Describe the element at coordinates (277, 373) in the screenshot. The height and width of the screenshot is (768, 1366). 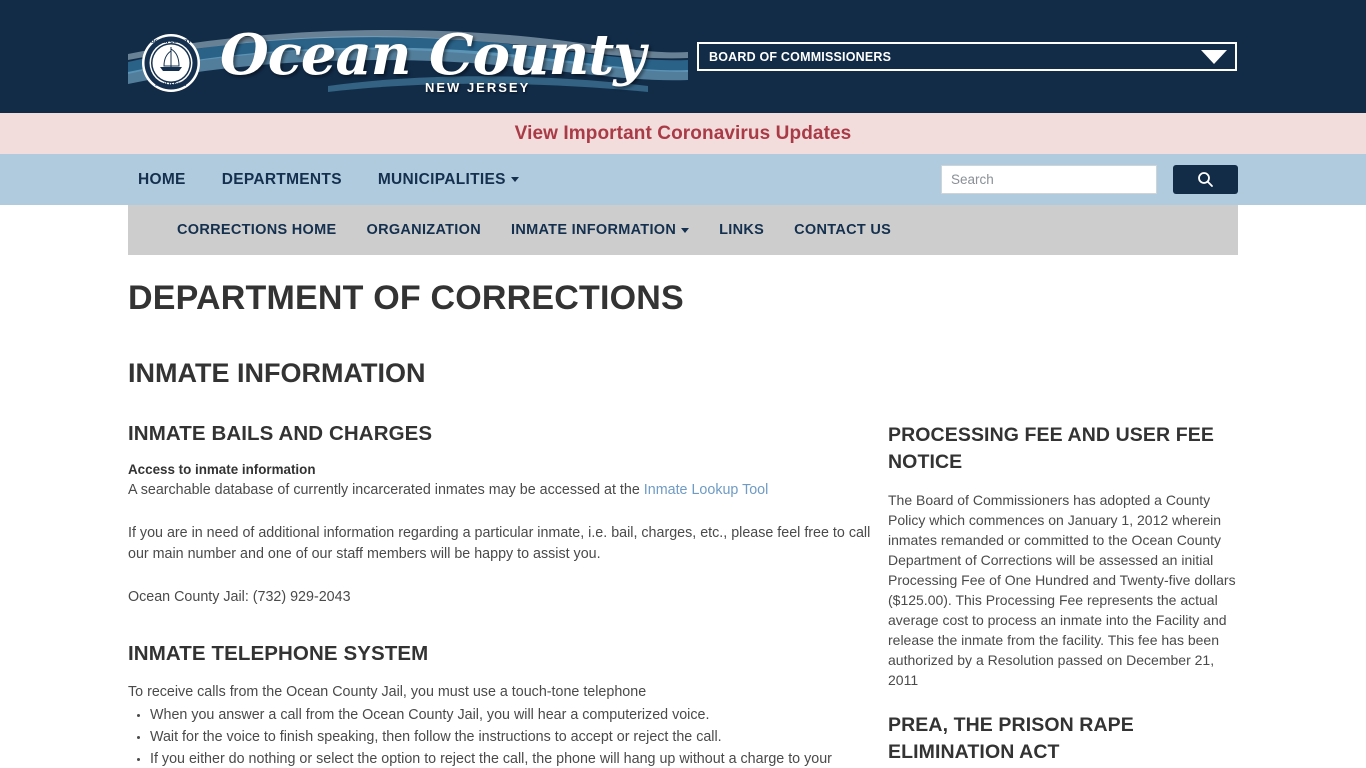
I see `page-subtitle: INMATE INFORMATION` at that location.